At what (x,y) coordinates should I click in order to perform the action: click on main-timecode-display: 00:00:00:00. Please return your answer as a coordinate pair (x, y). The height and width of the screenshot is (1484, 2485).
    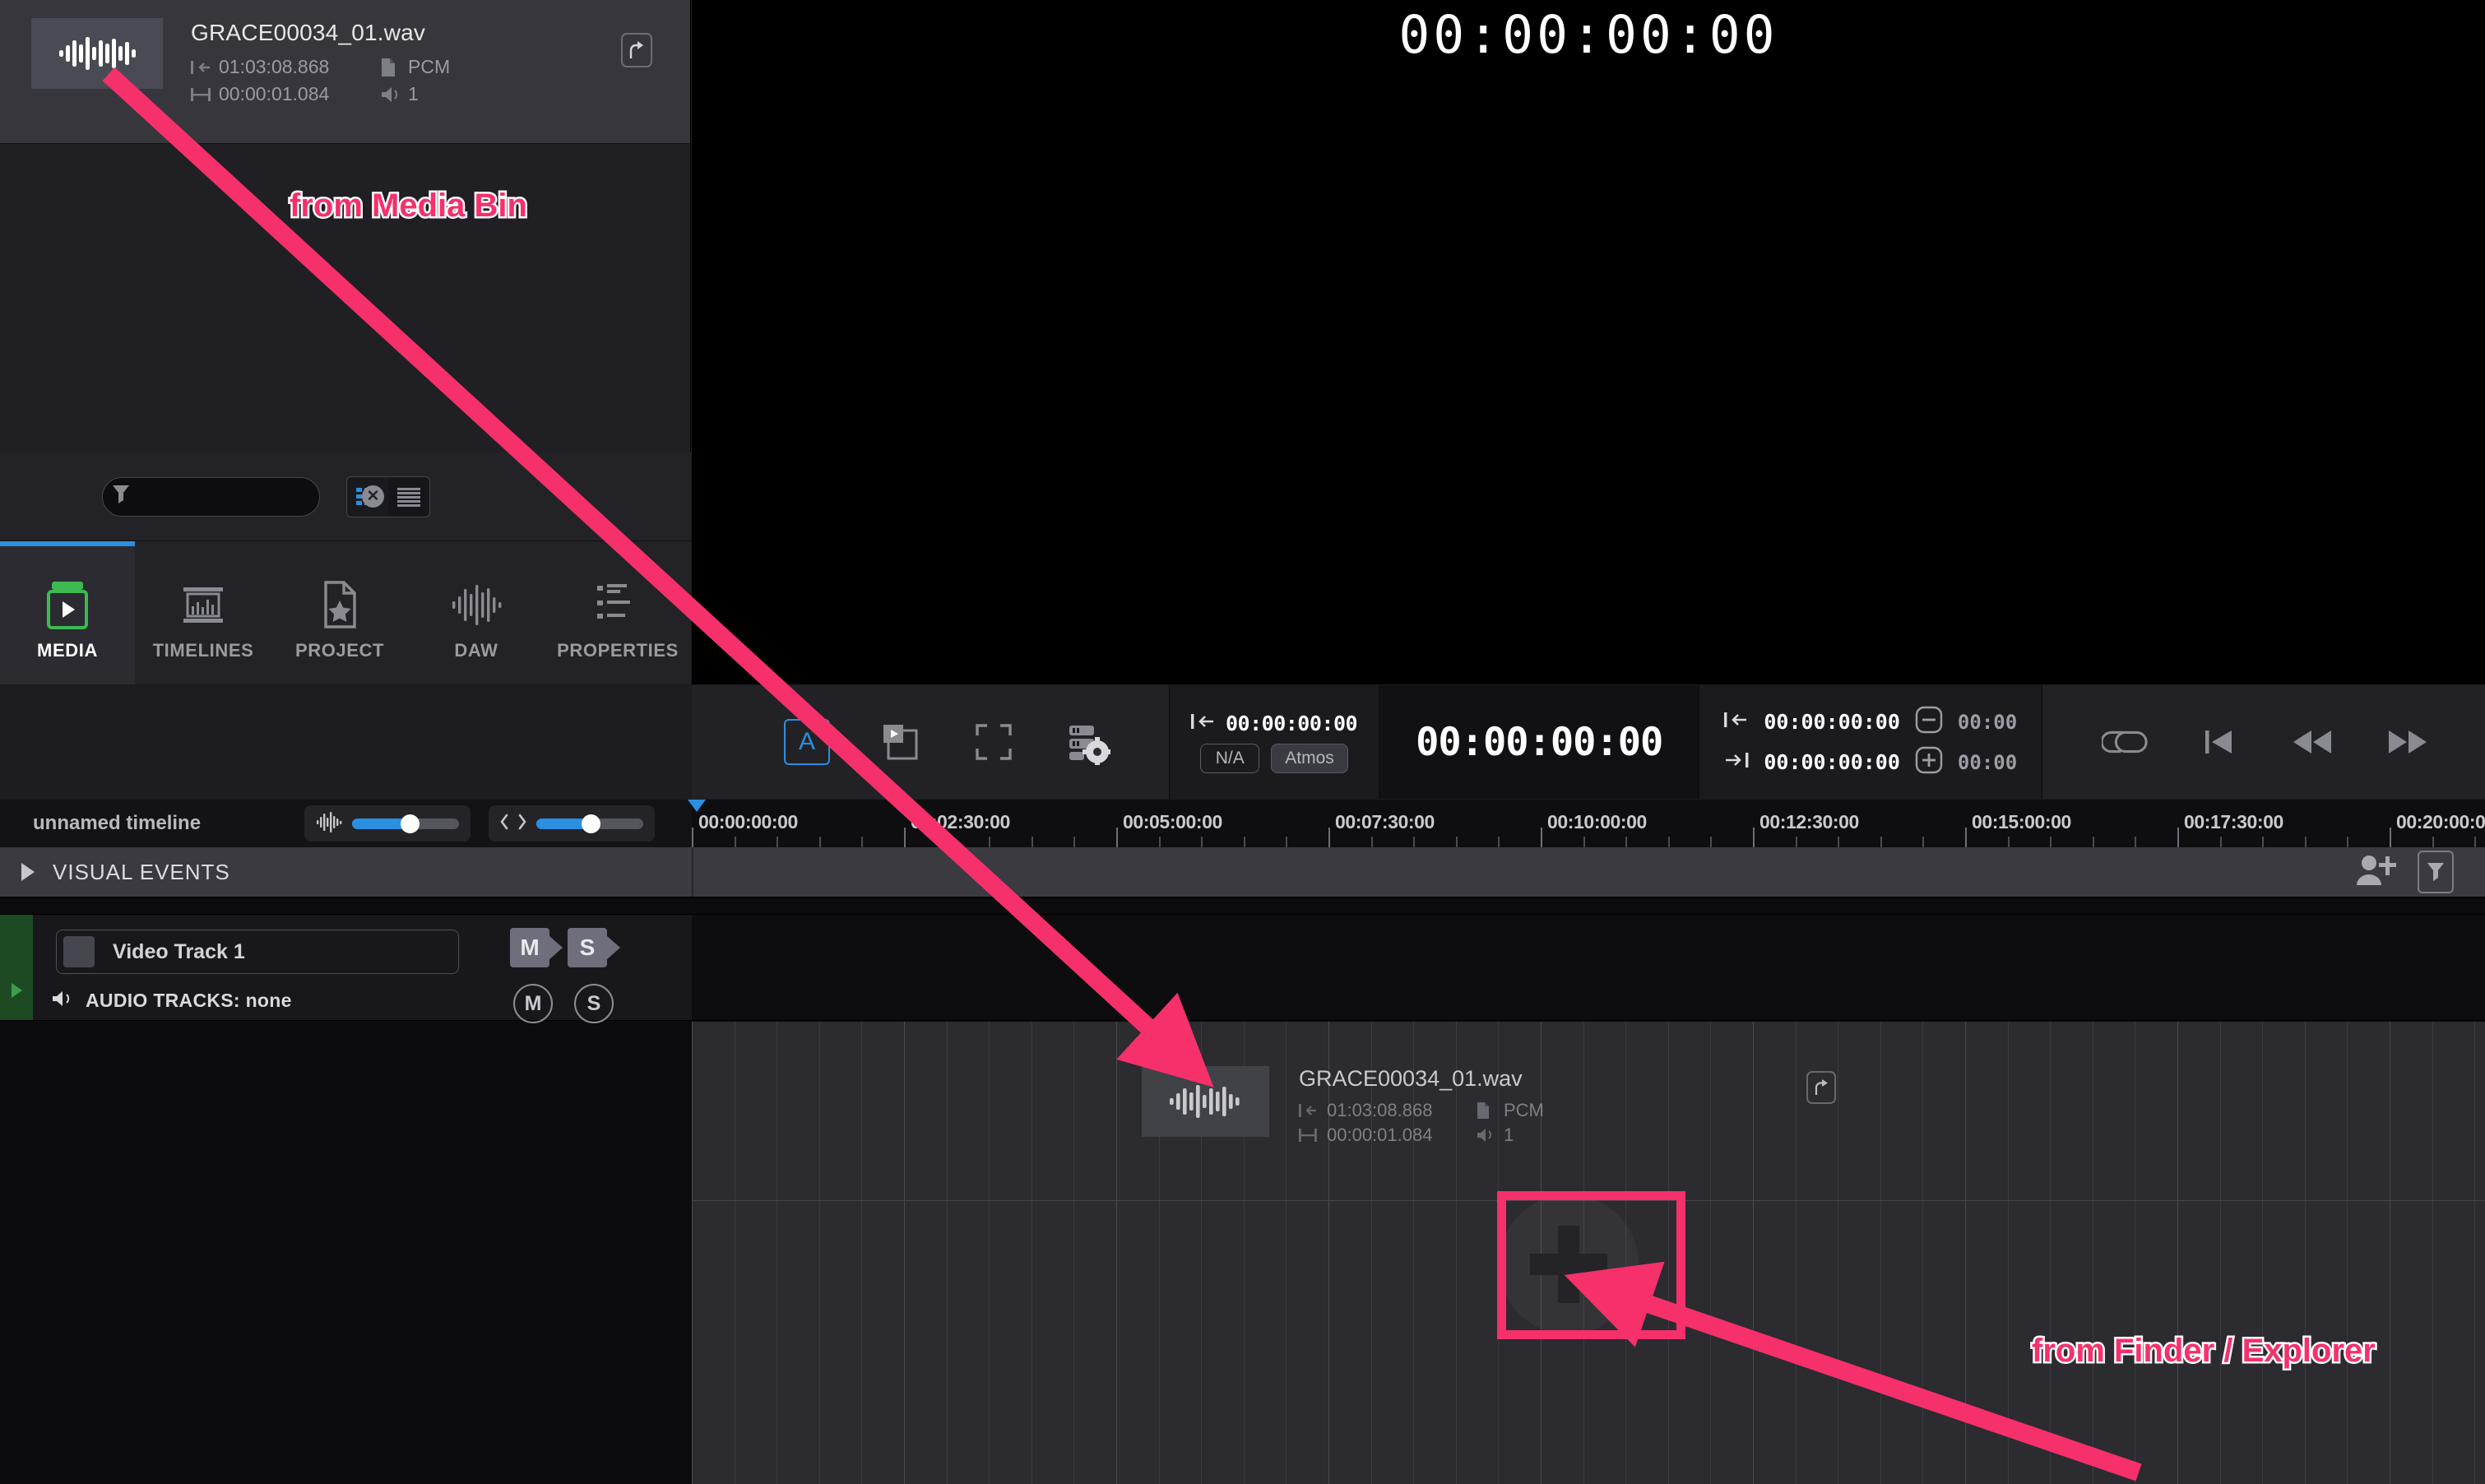
    Looking at the image, I should click on (1539, 742).